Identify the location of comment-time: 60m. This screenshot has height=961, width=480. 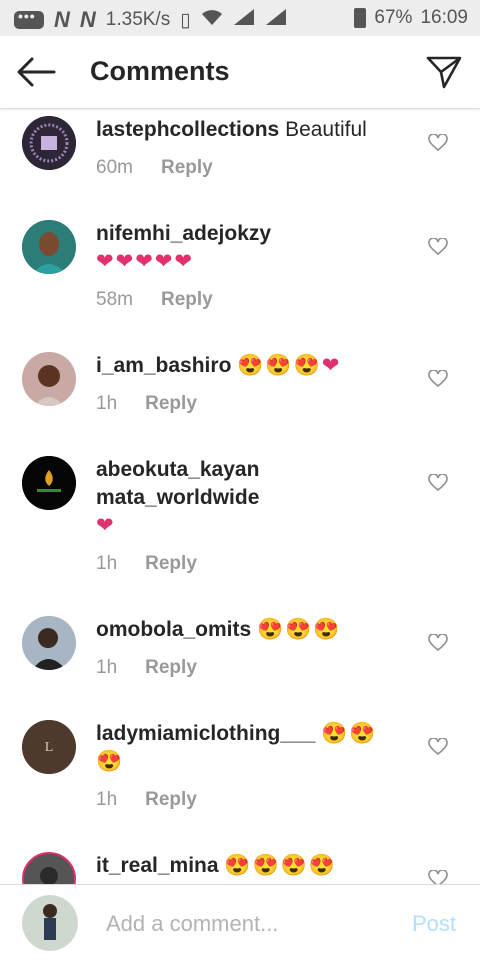
(114, 167).